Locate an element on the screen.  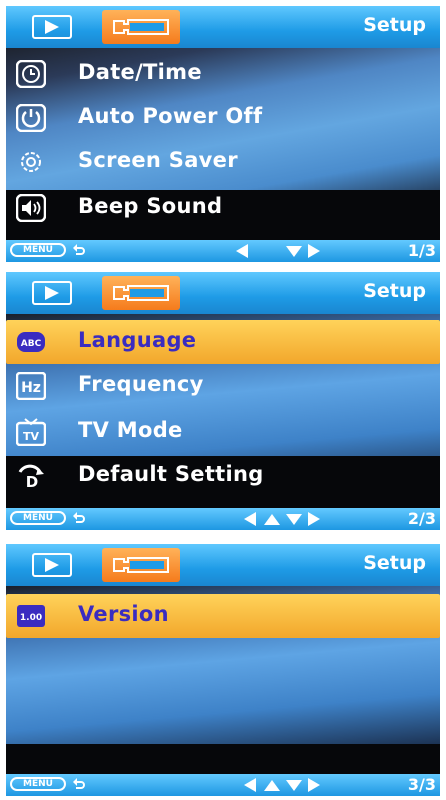
menu-item-label: Version is located at coordinates (123, 614).